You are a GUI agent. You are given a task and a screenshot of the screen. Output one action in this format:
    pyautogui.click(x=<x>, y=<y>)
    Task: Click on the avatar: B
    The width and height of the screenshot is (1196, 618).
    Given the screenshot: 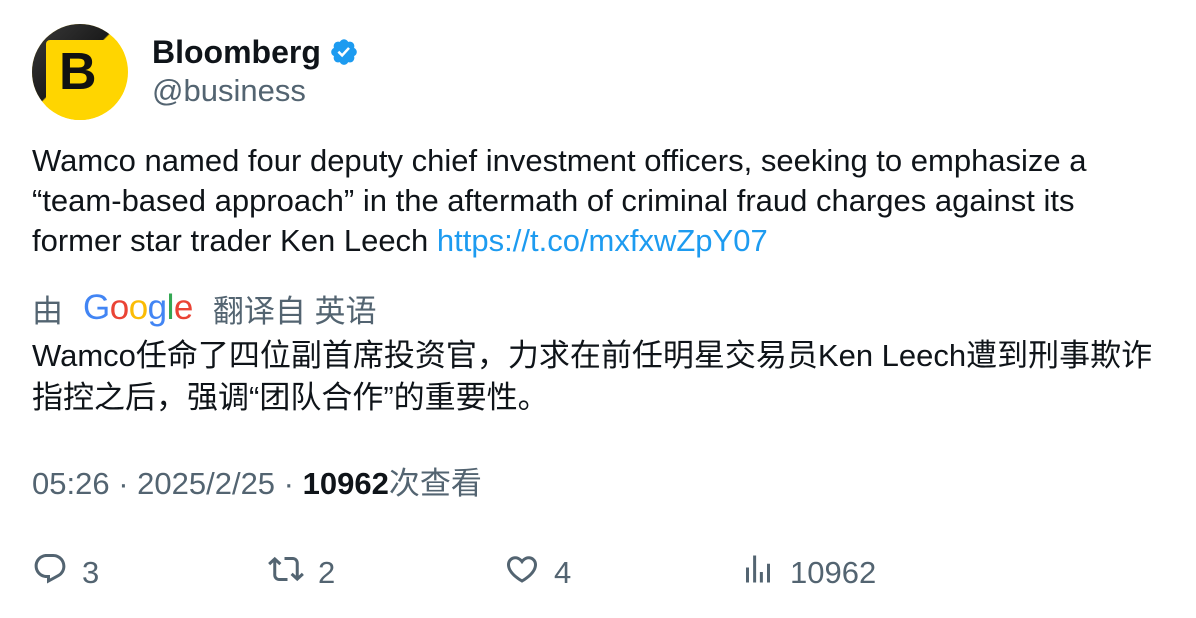 What is the action you would take?
    pyautogui.click(x=80, y=72)
    